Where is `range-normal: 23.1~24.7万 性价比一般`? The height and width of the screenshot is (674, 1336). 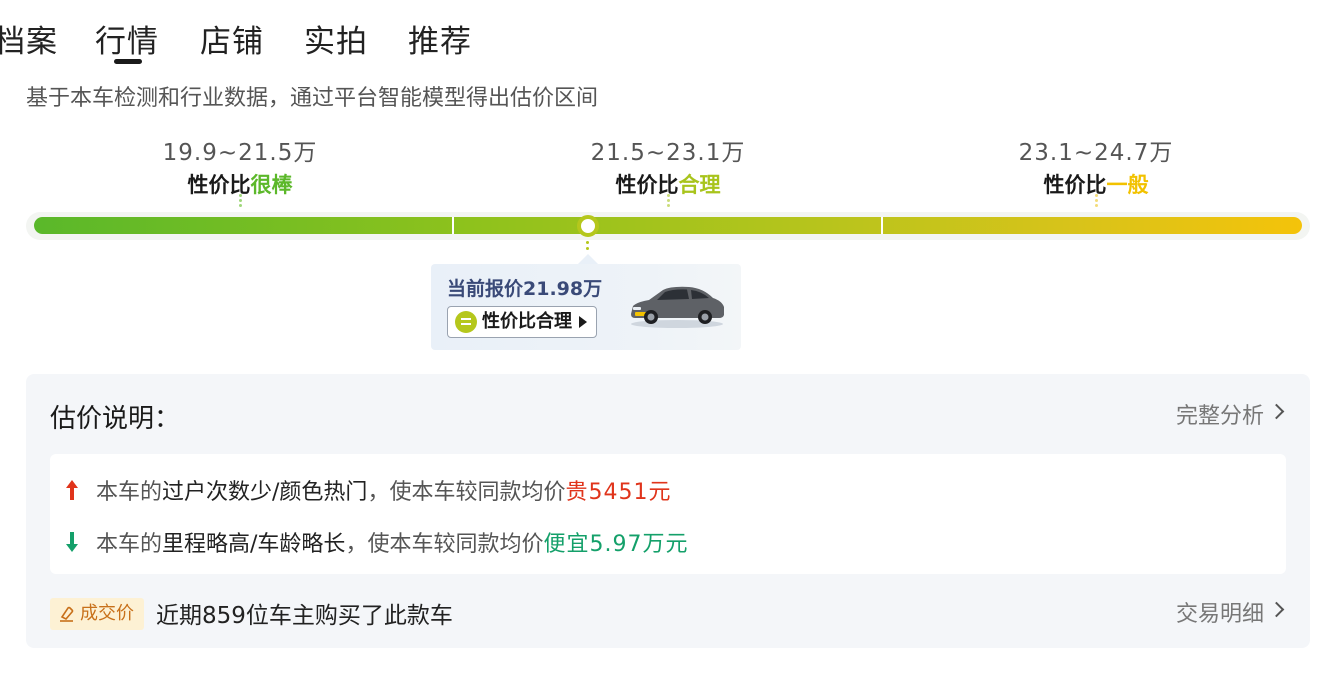
range-normal: 23.1~24.7万 性价比一般 is located at coordinates (1096, 166).